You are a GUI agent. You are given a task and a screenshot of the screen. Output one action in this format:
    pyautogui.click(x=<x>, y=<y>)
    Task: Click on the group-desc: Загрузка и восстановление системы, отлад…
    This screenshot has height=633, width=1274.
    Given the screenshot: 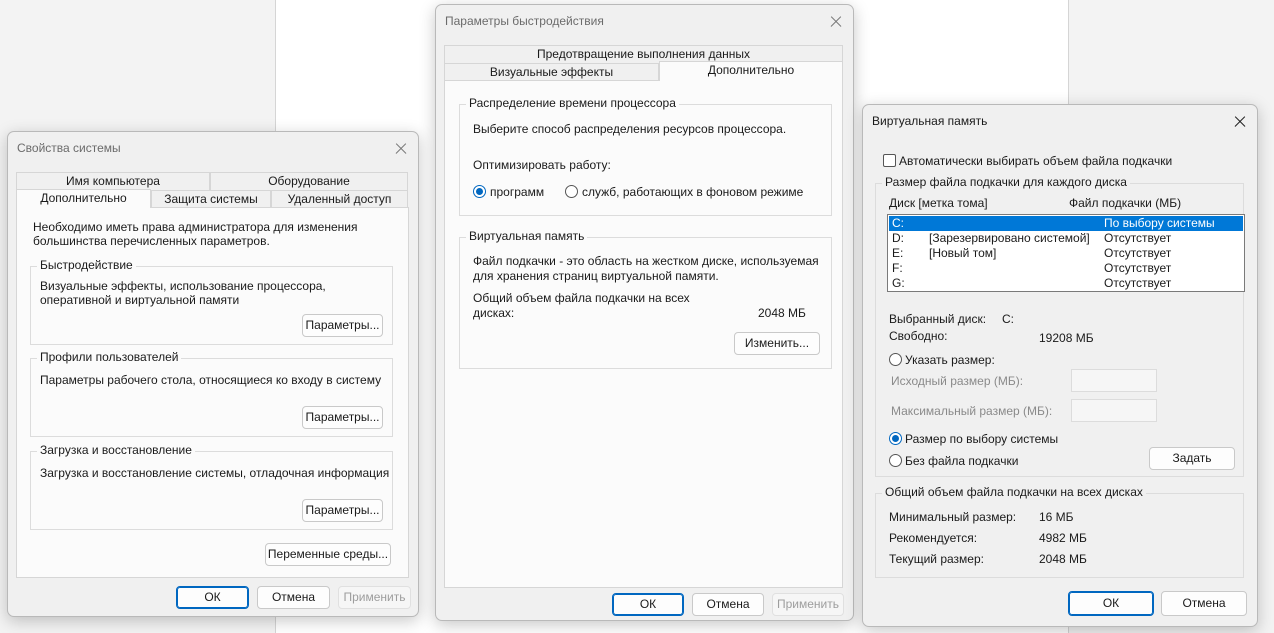 What is the action you would take?
    pyautogui.click(x=215, y=473)
    